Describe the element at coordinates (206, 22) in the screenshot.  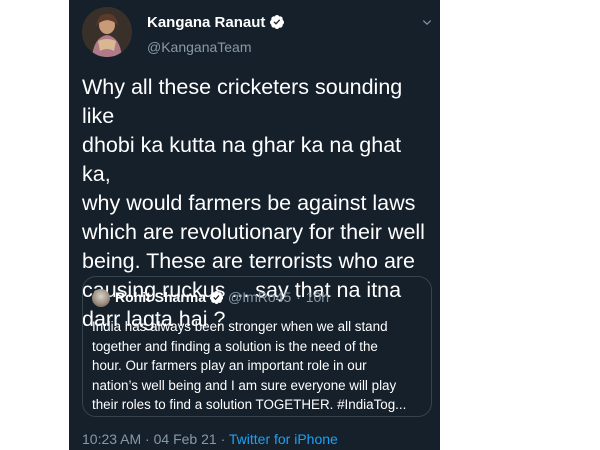
I see `author-name-text: Kangana Ranaut` at that location.